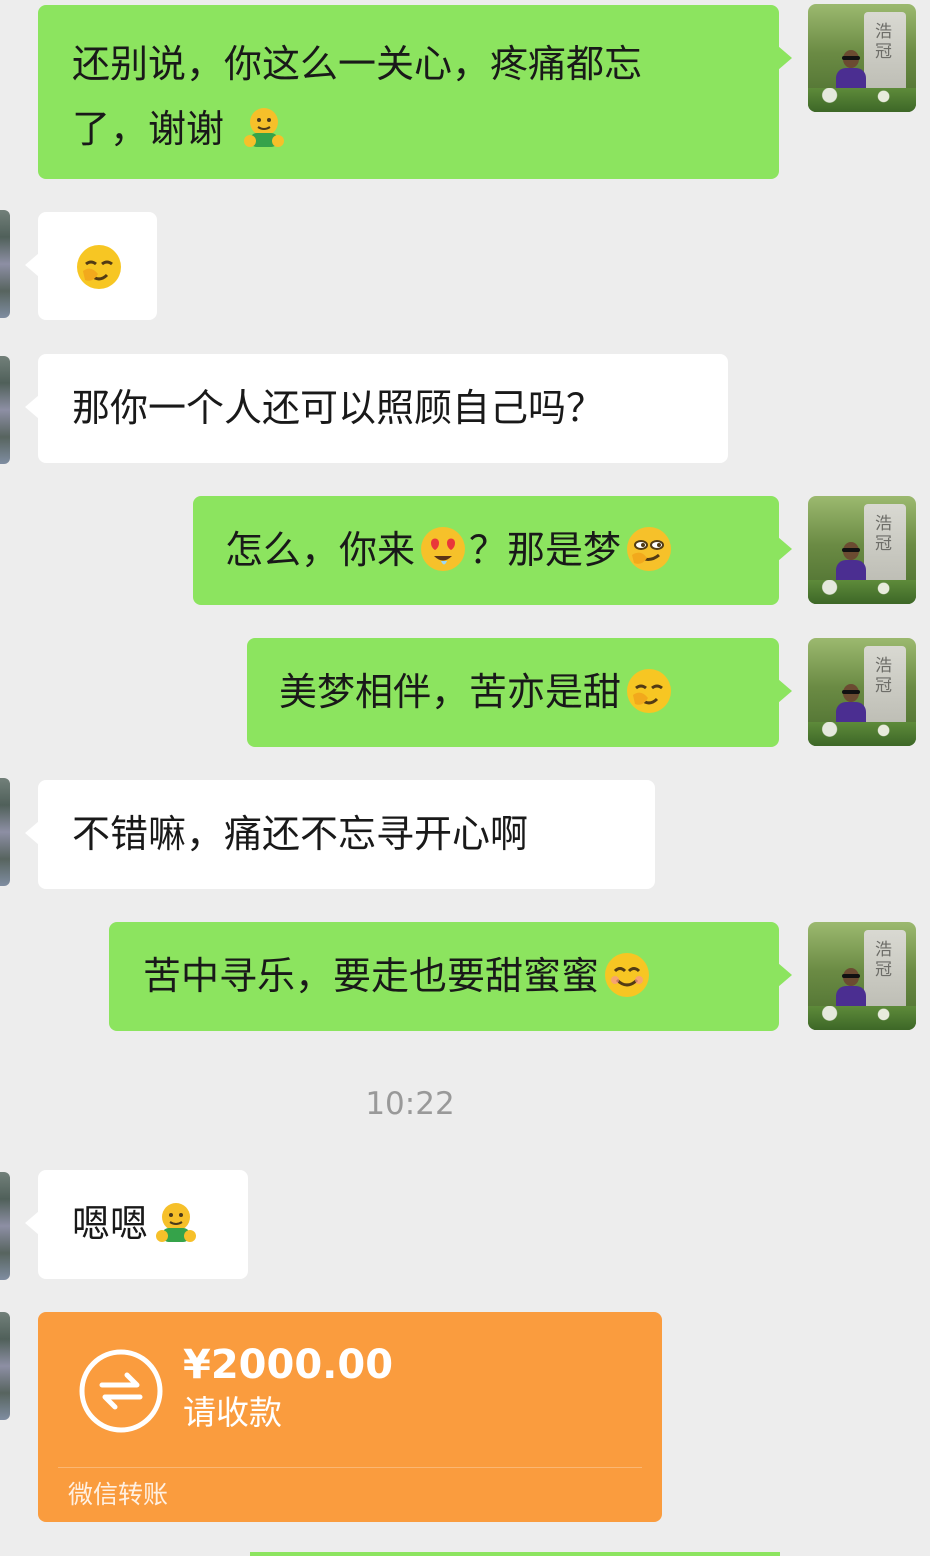  What do you see at coordinates (110, 1224) in the screenshot?
I see `message-text: 嗯嗯` at bounding box center [110, 1224].